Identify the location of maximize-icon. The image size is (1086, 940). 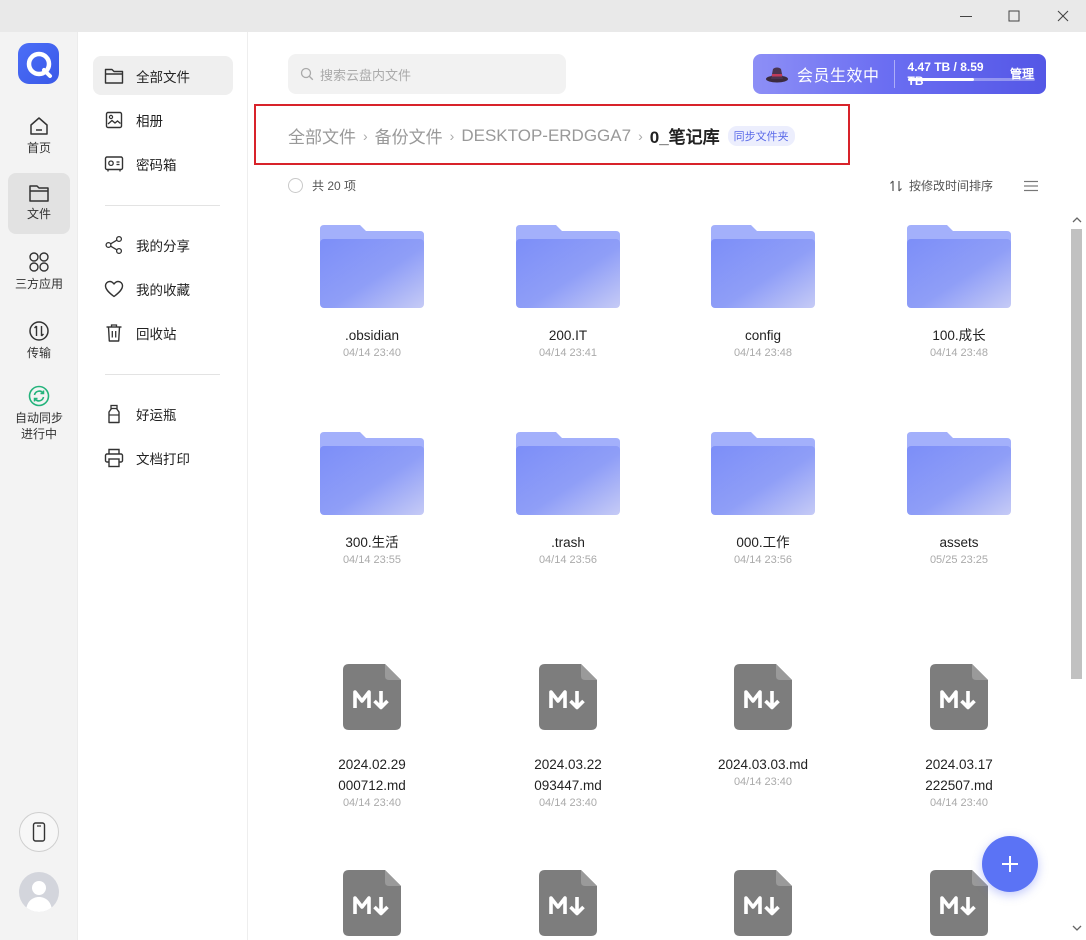
(1014, 16).